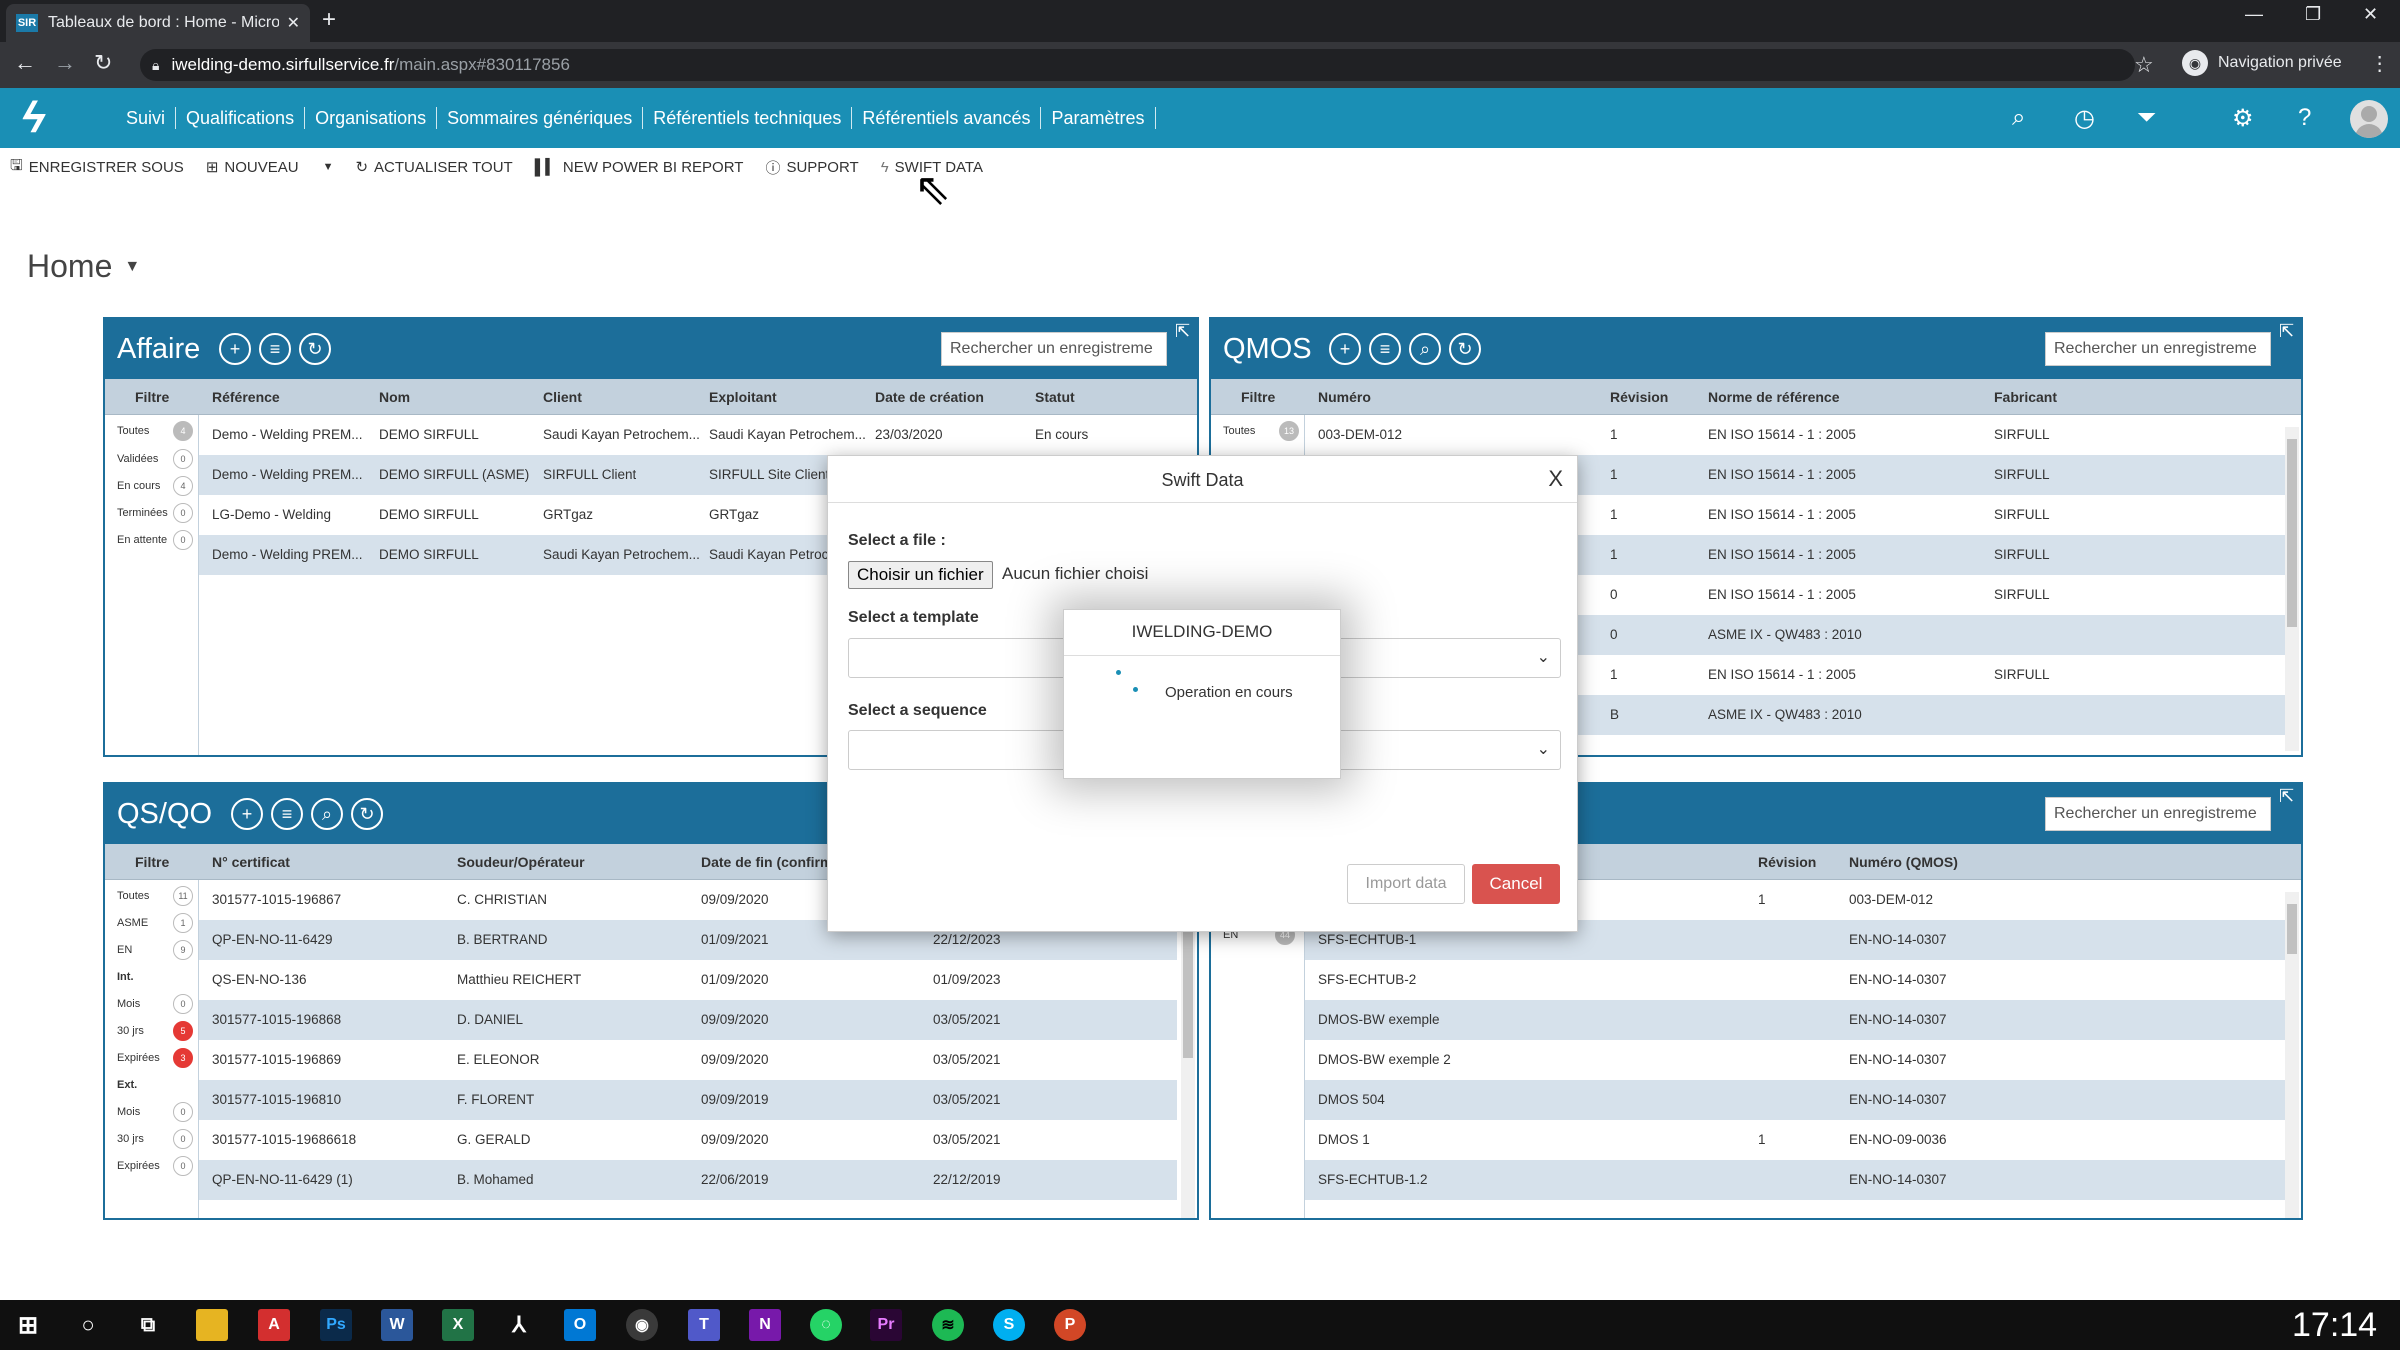  Describe the element at coordinates (241, 118) in the screenshot. I see `menu-qualifications: Qualifications` at that location.